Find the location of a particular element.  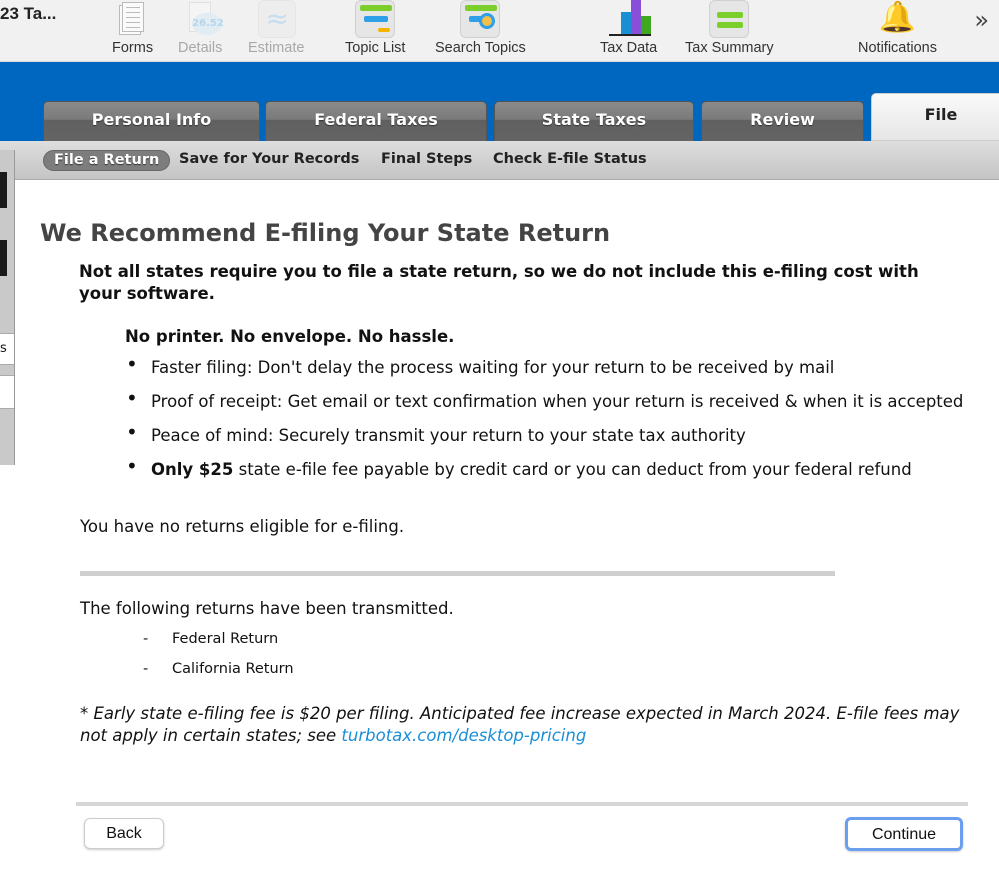

toolbar-tax-summary-button: Tax Summary is located at coordinates (729, 30).